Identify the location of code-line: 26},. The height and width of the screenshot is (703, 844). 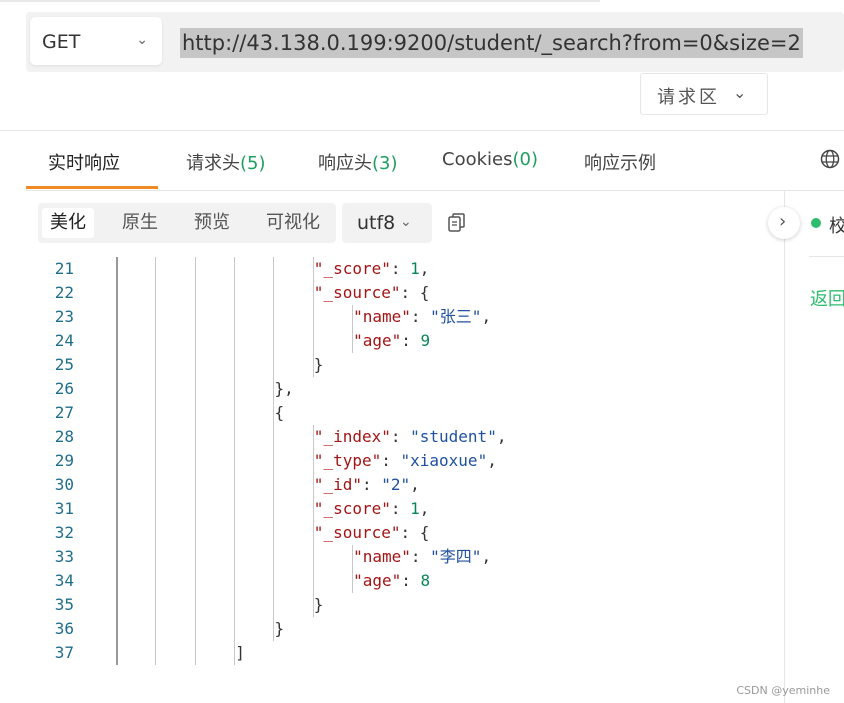
(390, 389).